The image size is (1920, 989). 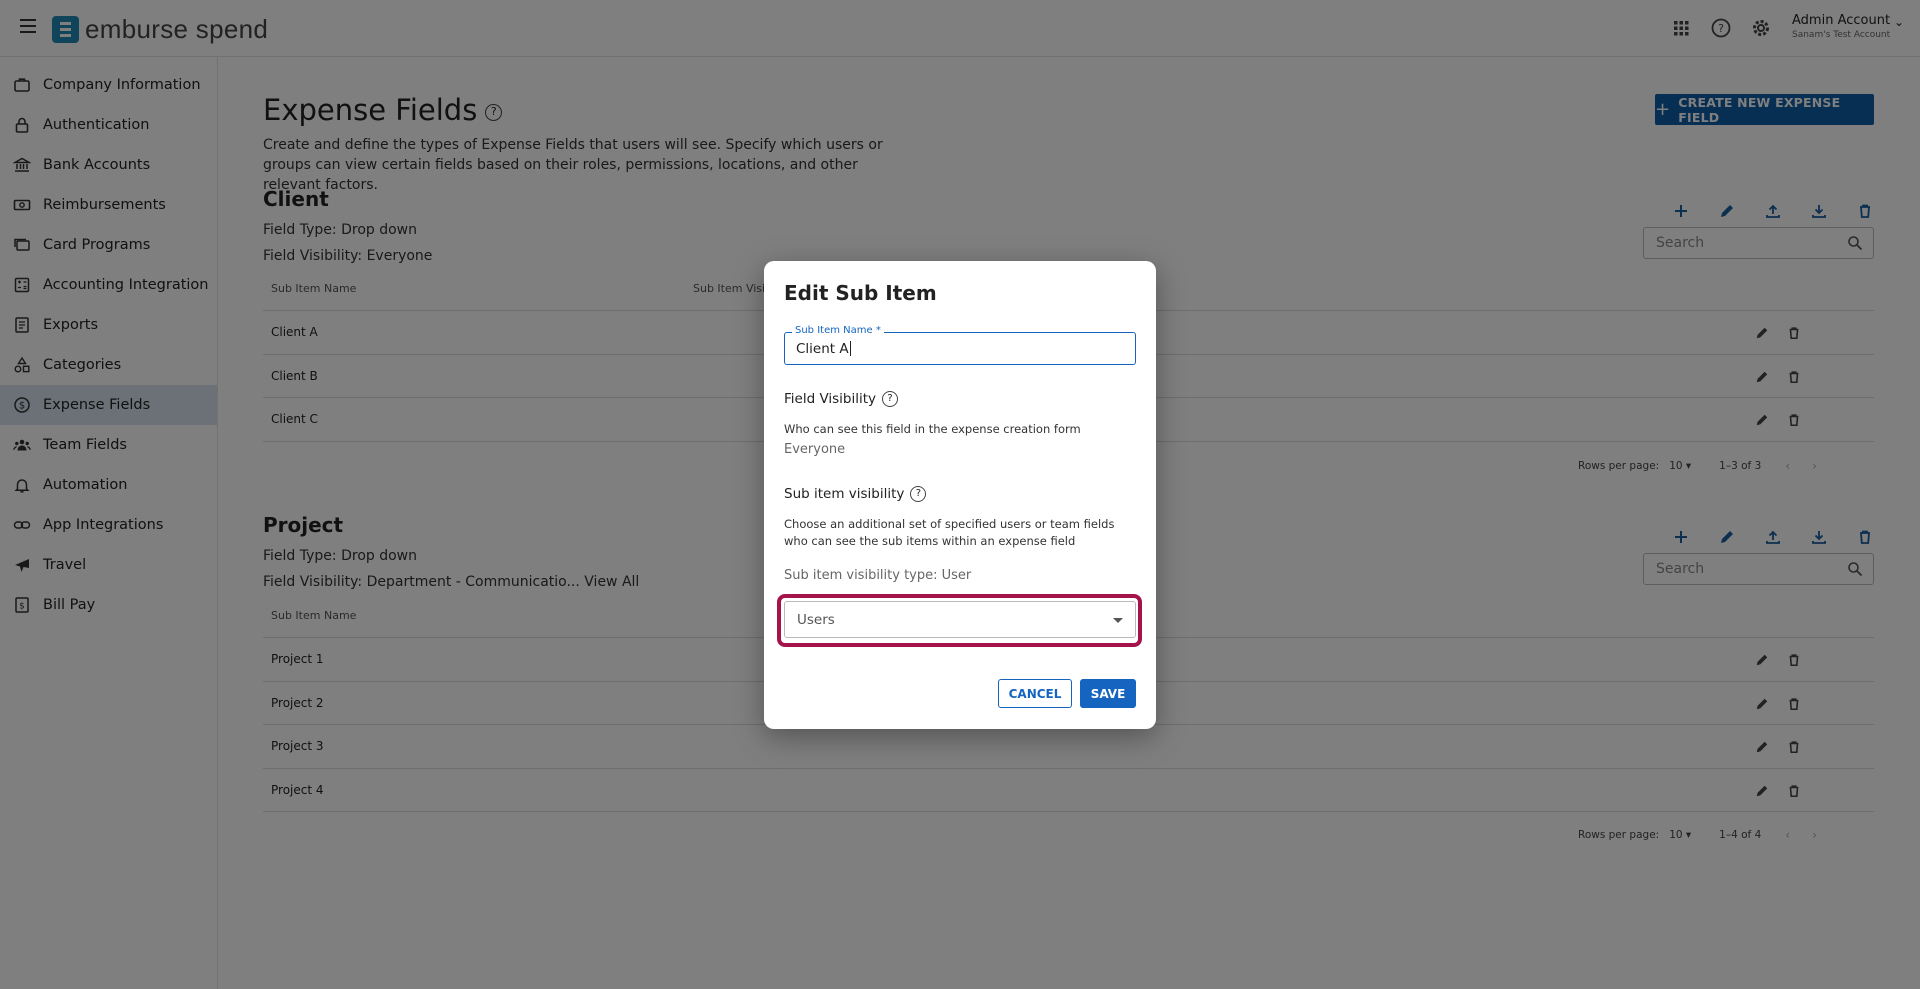 What do you see at coordinates (1108, 693) in the screenshot?
I see `save-button: SAVE` at bounding box center [1108, 693].